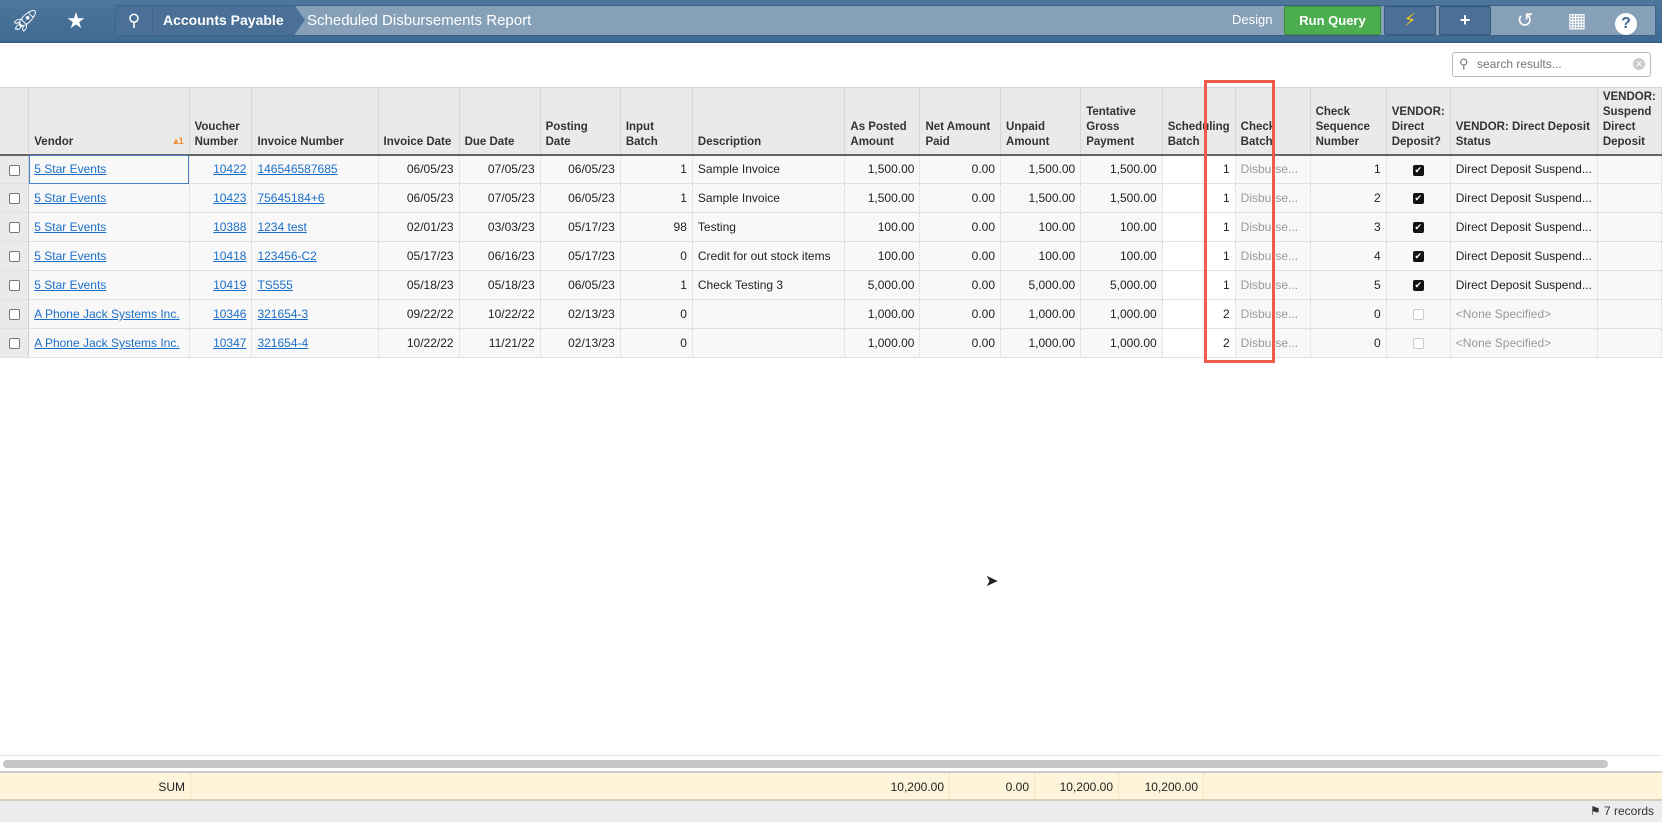  I want to click on voucher-link: 10419, so click(229, 285).